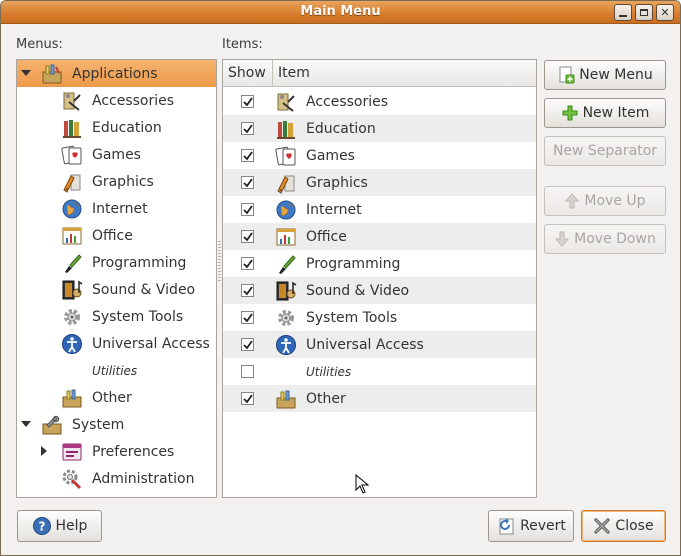 The image size is (681, 556). I want to click on close-button: Close, so click(623, 526).